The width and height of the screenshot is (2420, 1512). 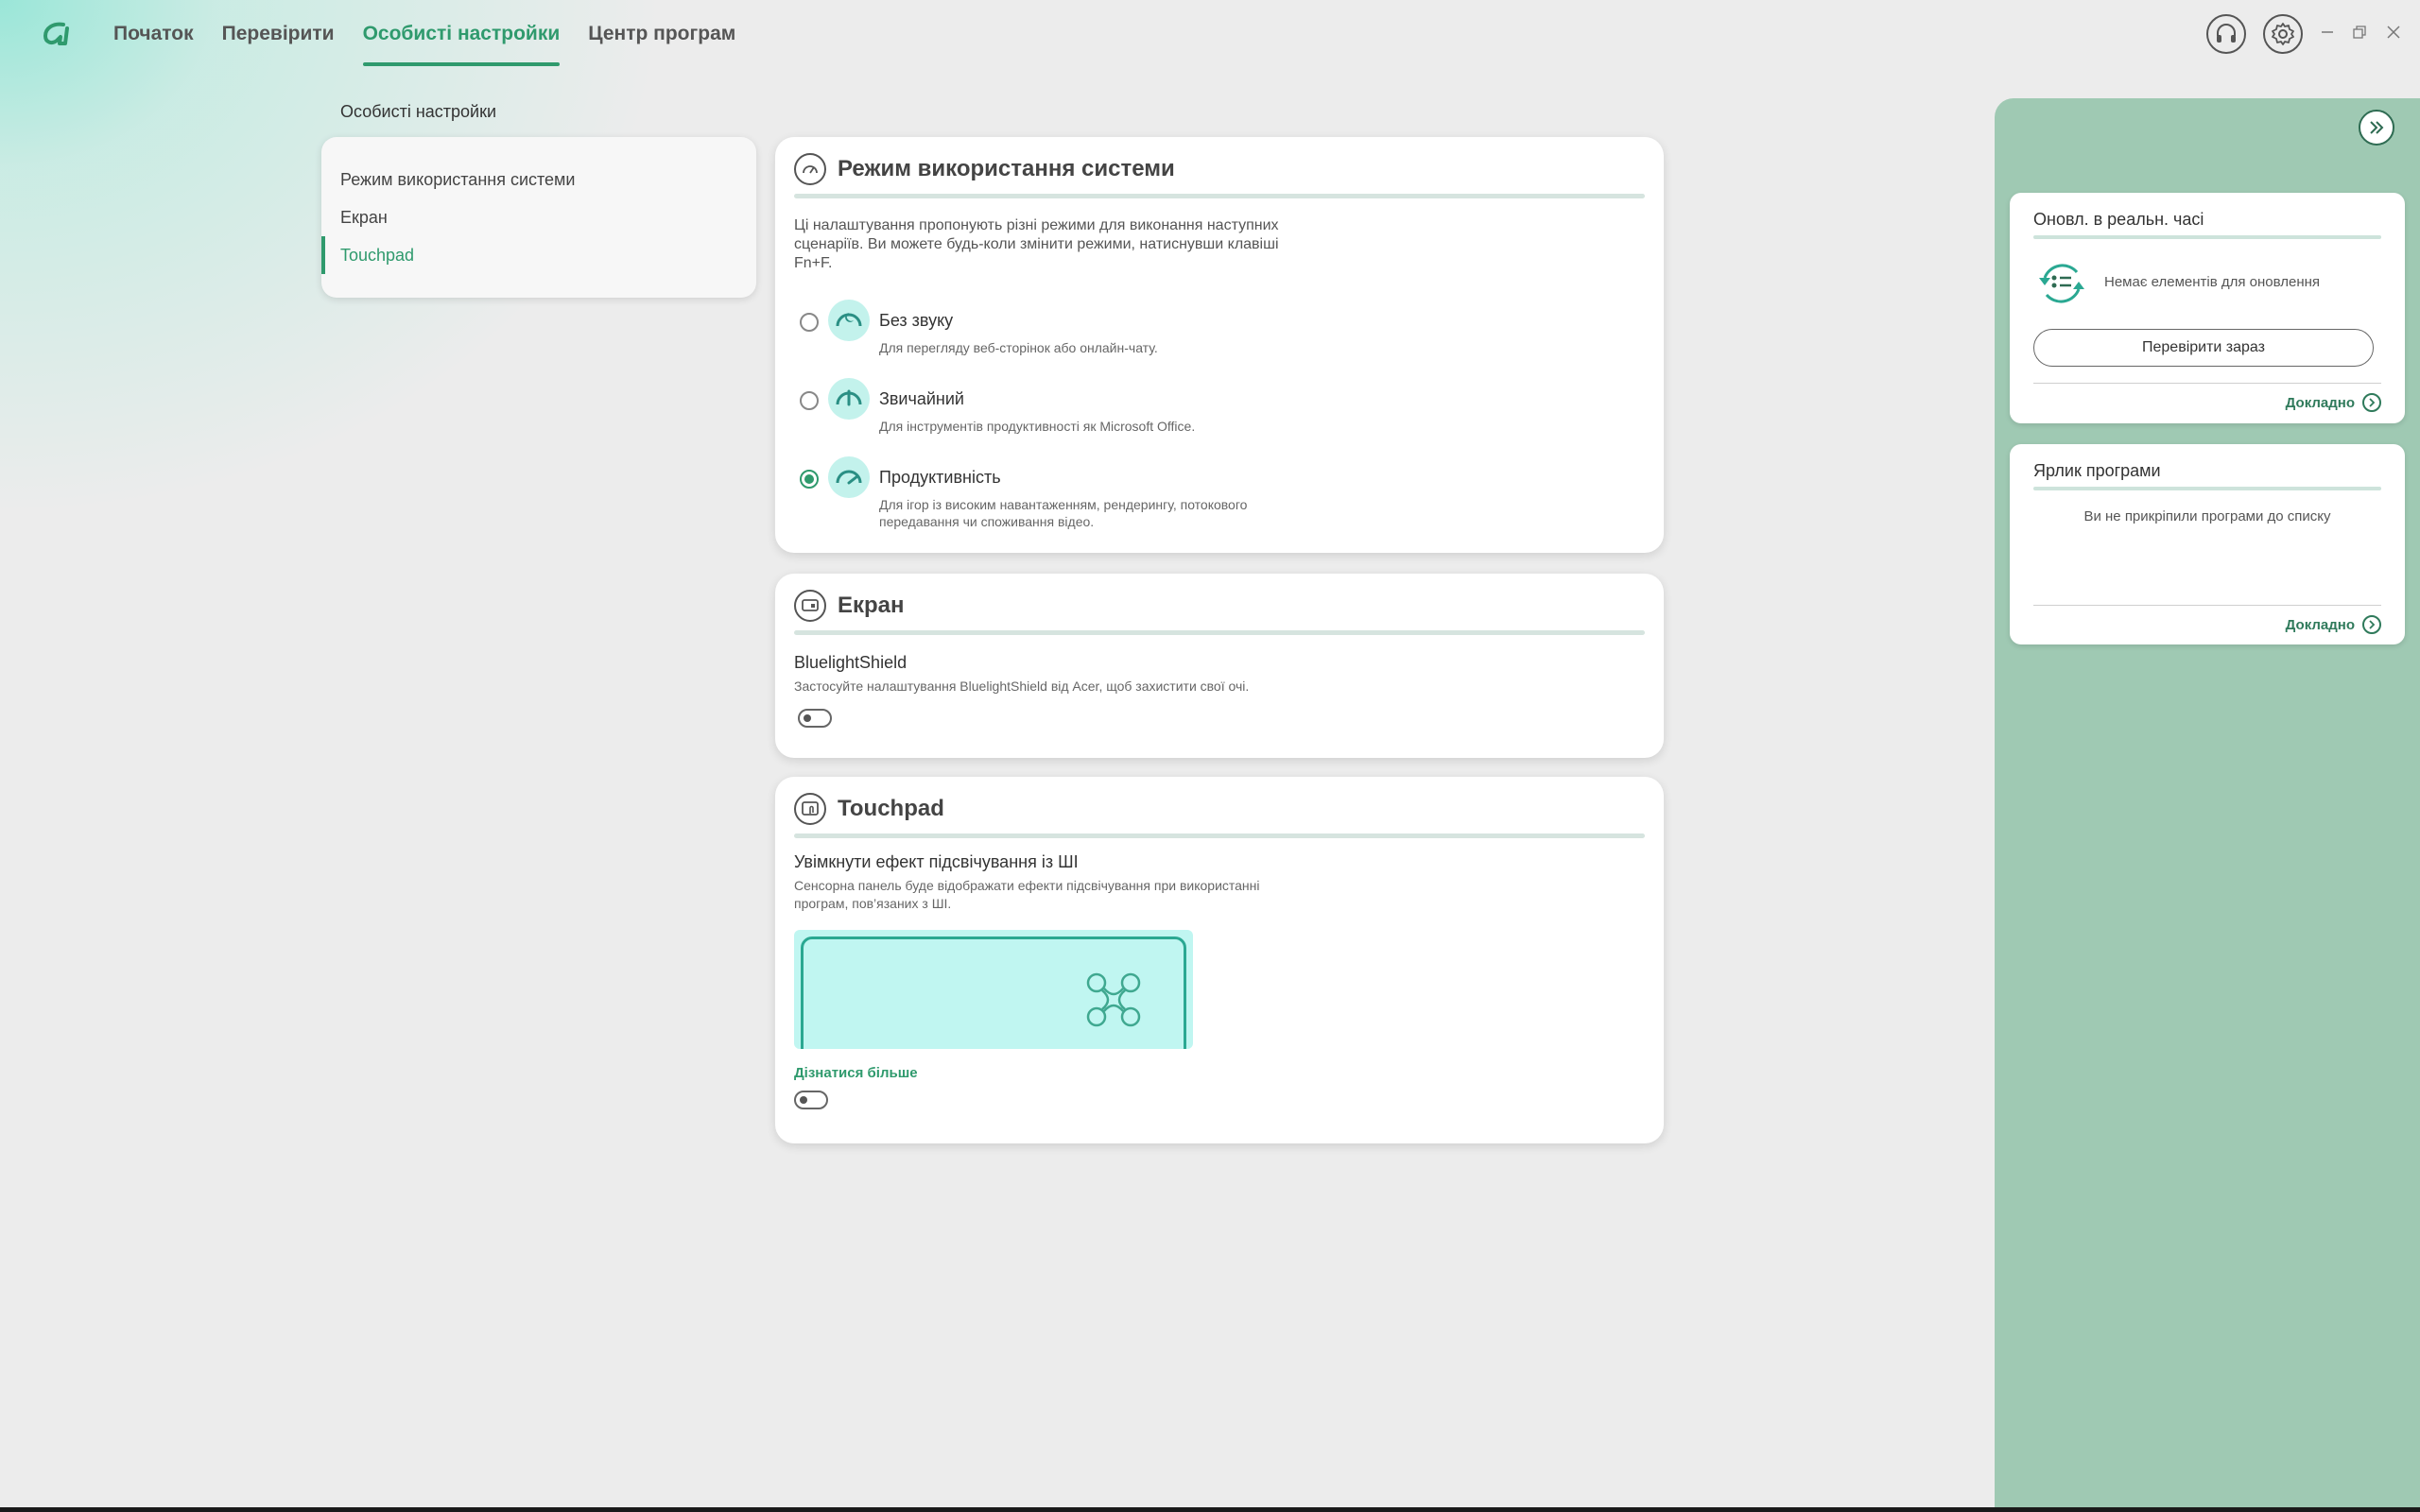 I want to click on gear-icon, so click(x=2283, y=34).